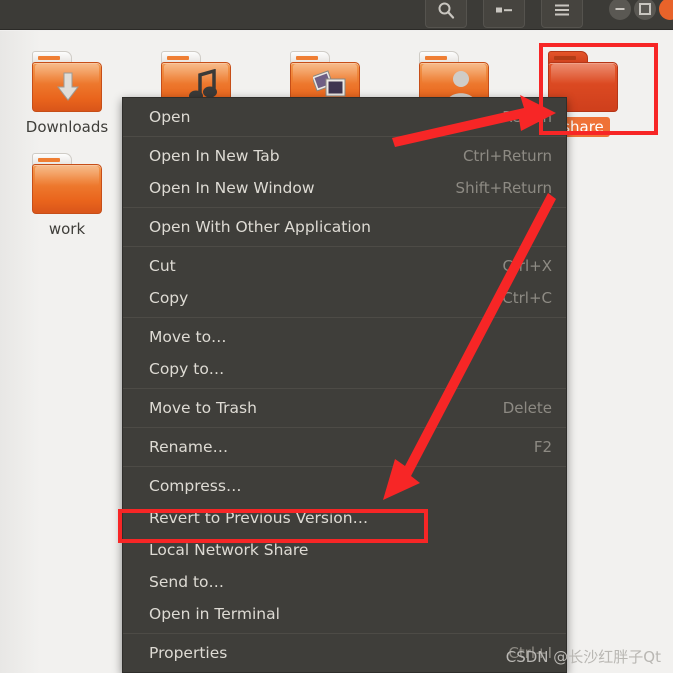 The width and height of the screenshot is (673, 673). Describe the element at coordinates (344, 188) in the screenshot. I see `menu-item-open-in-new-window: Open In New Window Shift+Return` at that location.